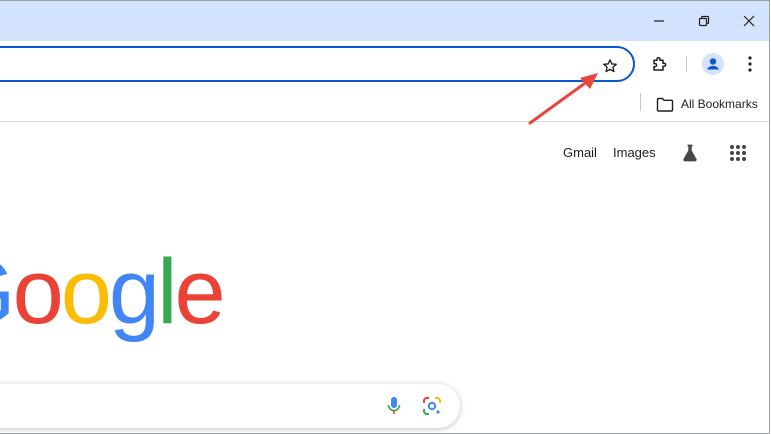 Image resolution: width=771 pixels, height=434 pixels. I want to click on google-apps-button, so click(738, 153).